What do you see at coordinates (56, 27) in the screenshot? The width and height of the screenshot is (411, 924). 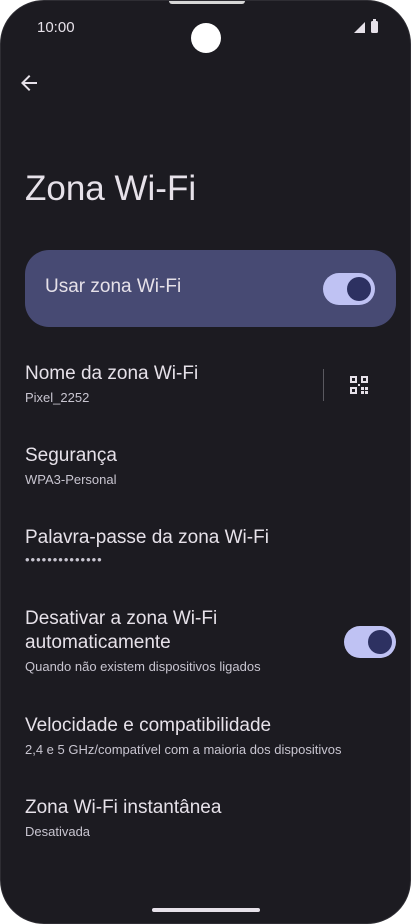 I see `status-time: 10:00` at bounding box center [56, 27].